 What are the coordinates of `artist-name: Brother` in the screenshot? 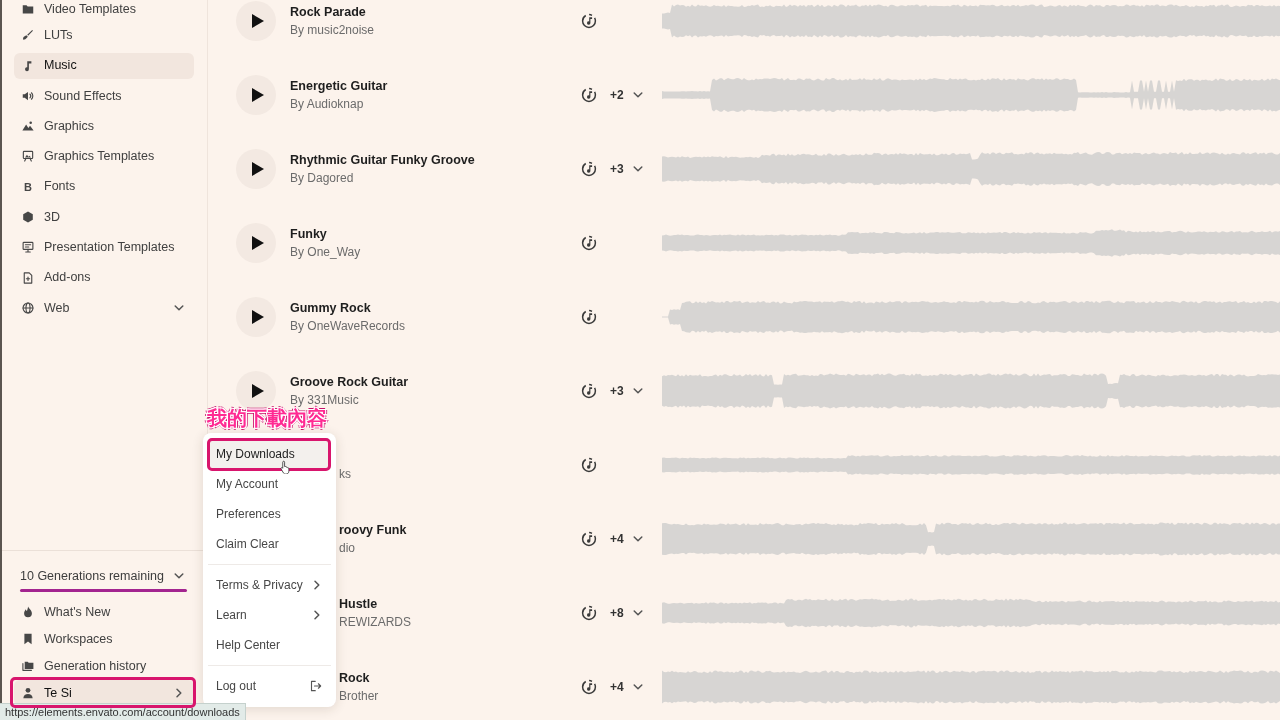 It's located at (359, 696).